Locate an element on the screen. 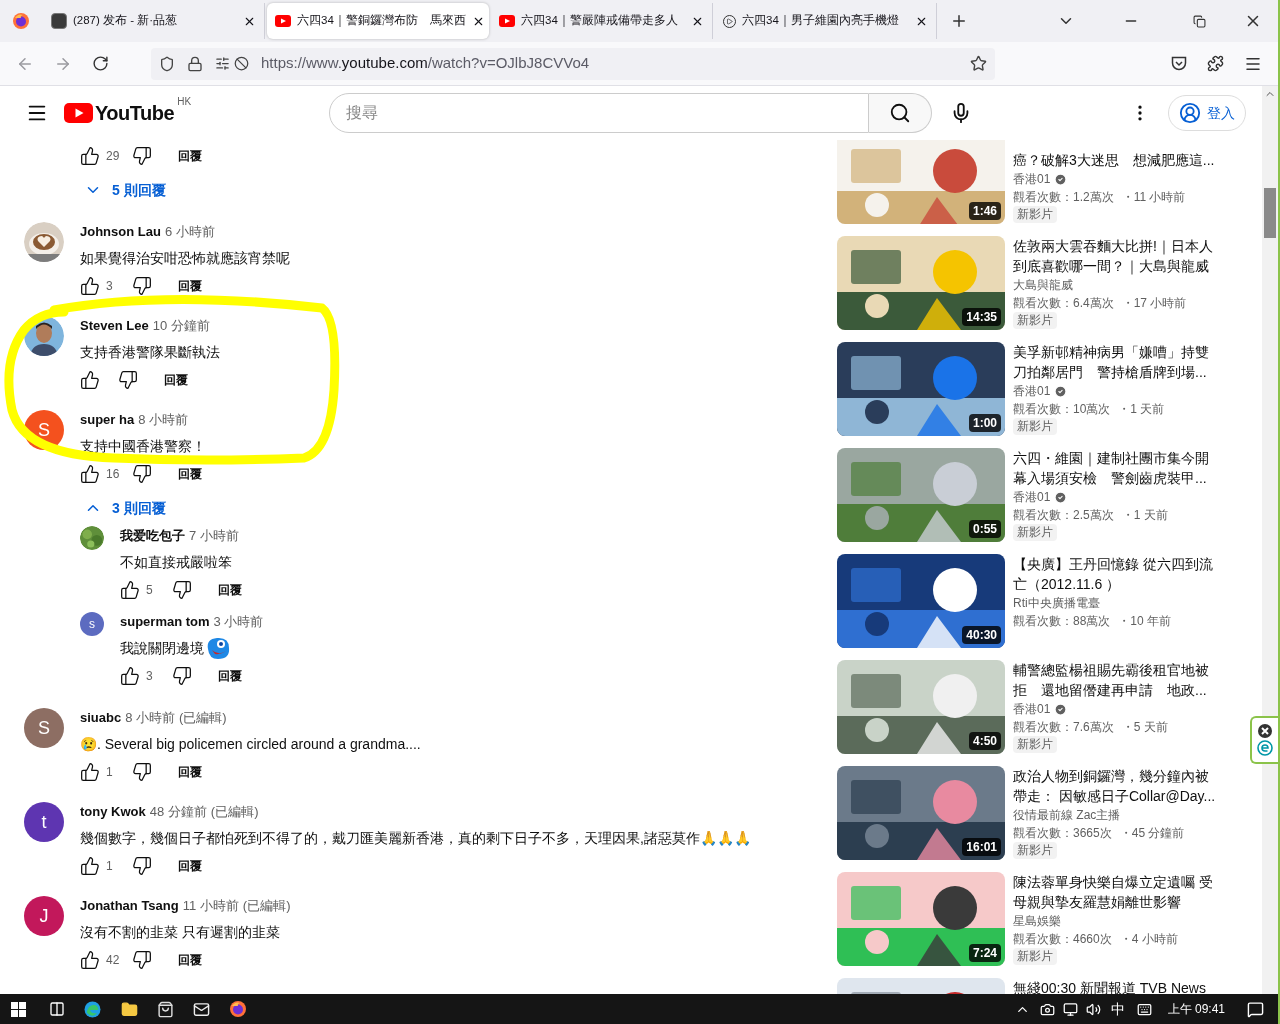 This screenshot has width=1280, height=1024. video-title: 六四・維園｜建制社團市集今開 is located at coordinates (1120, 458).